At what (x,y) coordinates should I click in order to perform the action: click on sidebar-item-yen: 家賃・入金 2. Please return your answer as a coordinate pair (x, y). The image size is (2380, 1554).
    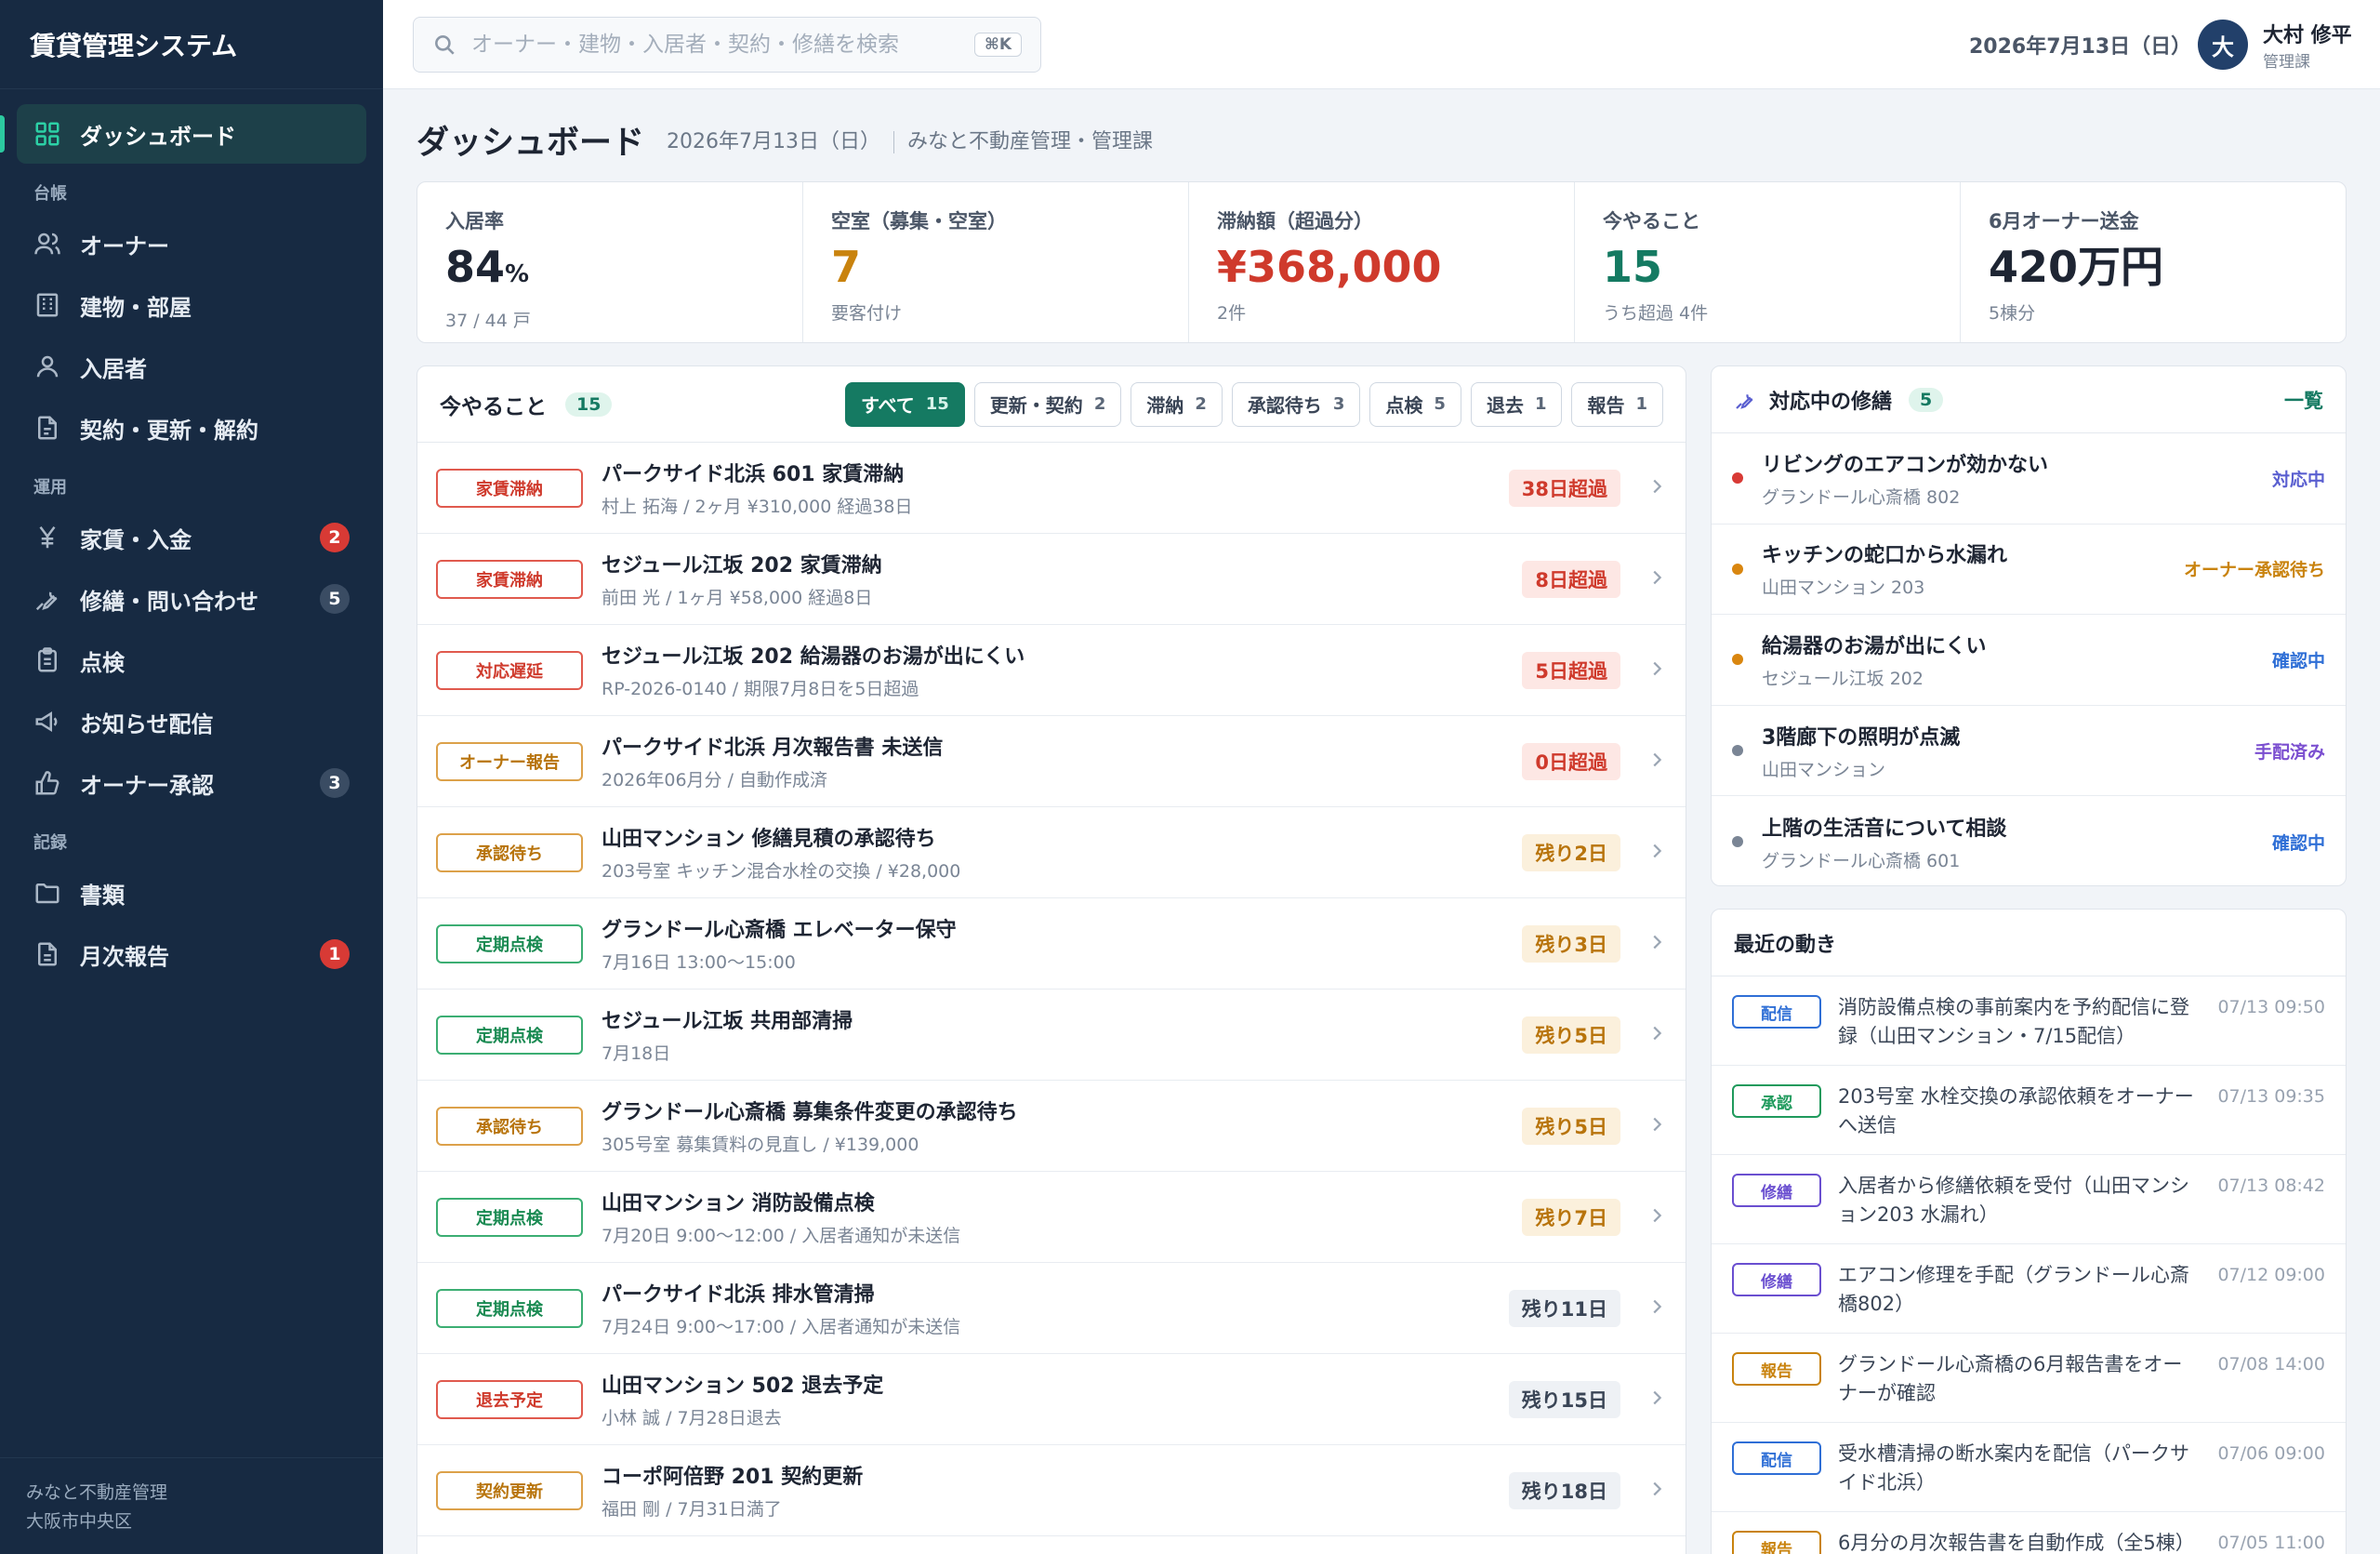
    Looking at the image, I should click on (191, 537).